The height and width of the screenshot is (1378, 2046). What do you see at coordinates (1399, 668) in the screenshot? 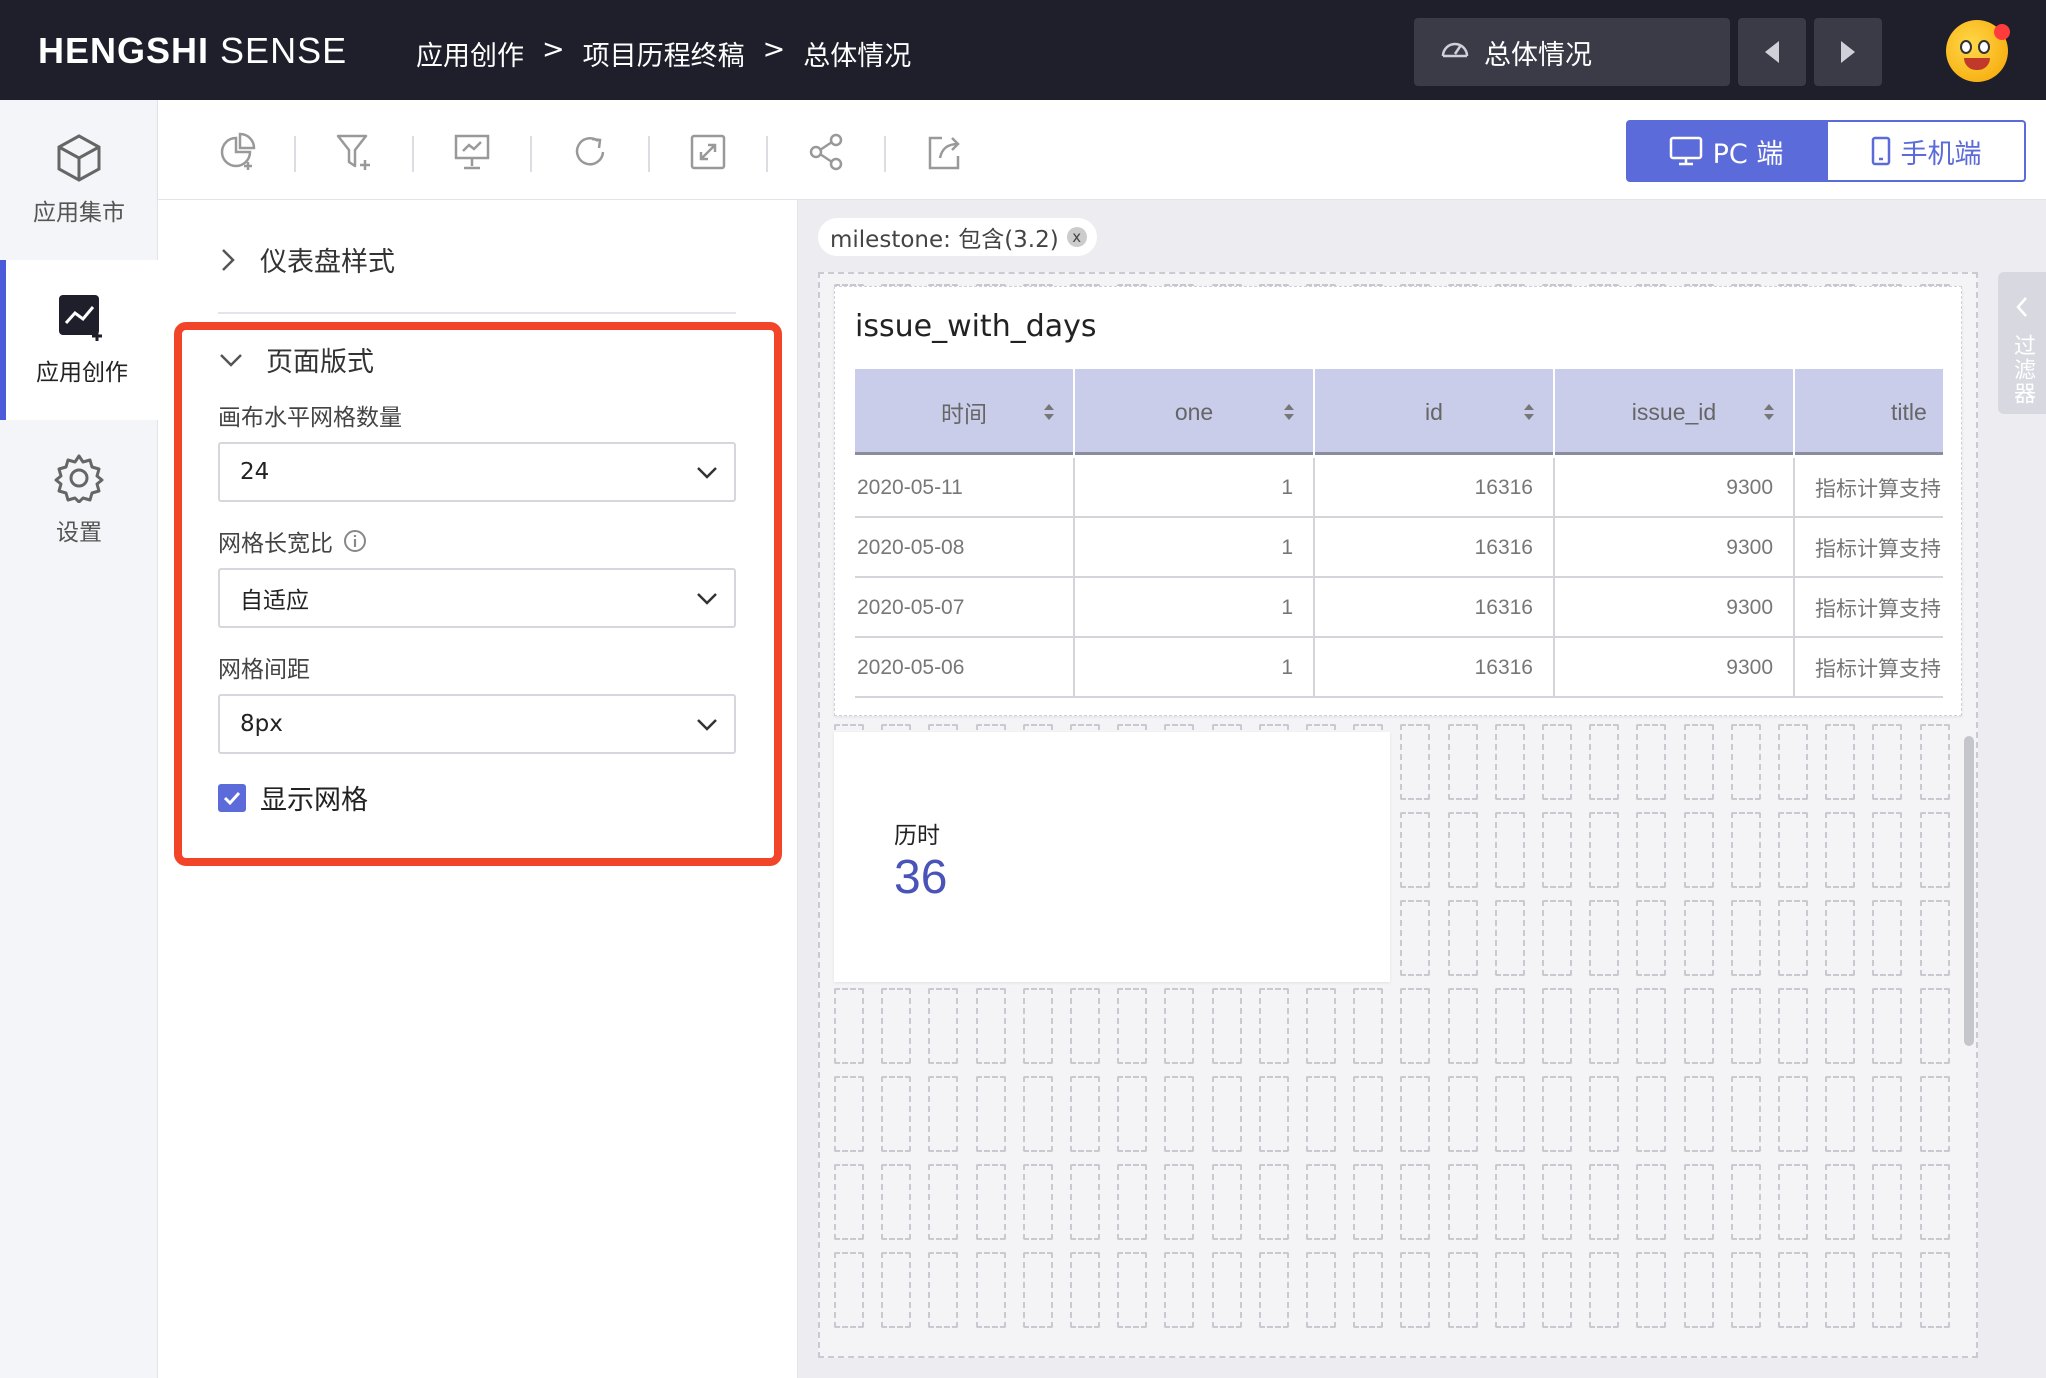
I see `table-row: 2020-05-06 1 16316 9300 指标计算支持` at bounding box center [1399, 668].